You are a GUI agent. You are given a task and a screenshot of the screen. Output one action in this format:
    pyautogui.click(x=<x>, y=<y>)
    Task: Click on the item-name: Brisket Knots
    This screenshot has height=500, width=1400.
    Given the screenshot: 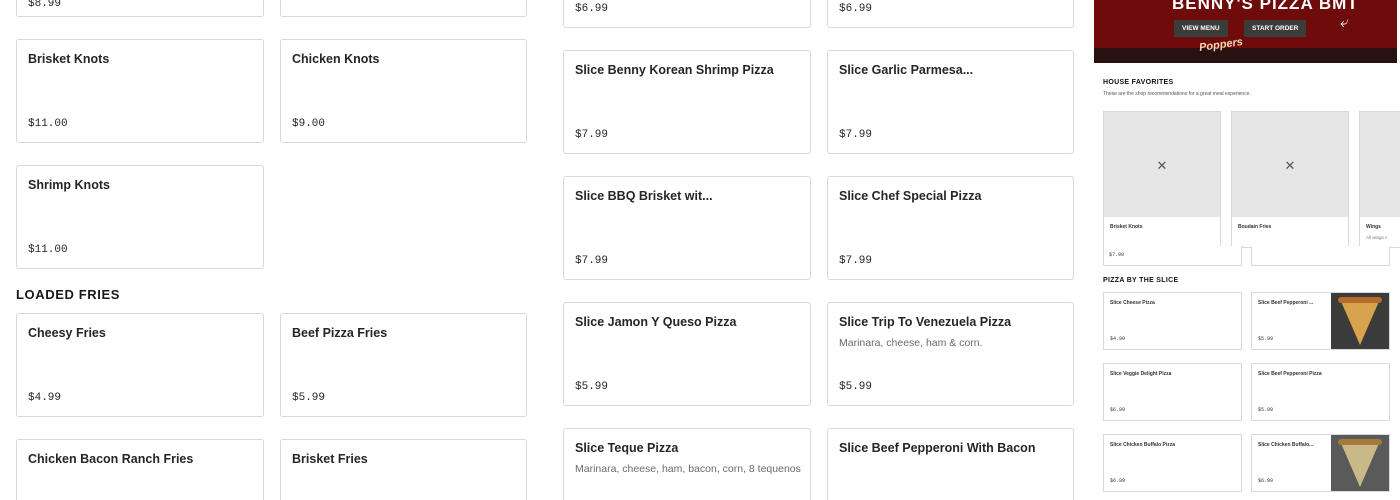 What is the action you would take?
    pyautogui.click(x=69, y=59)
    